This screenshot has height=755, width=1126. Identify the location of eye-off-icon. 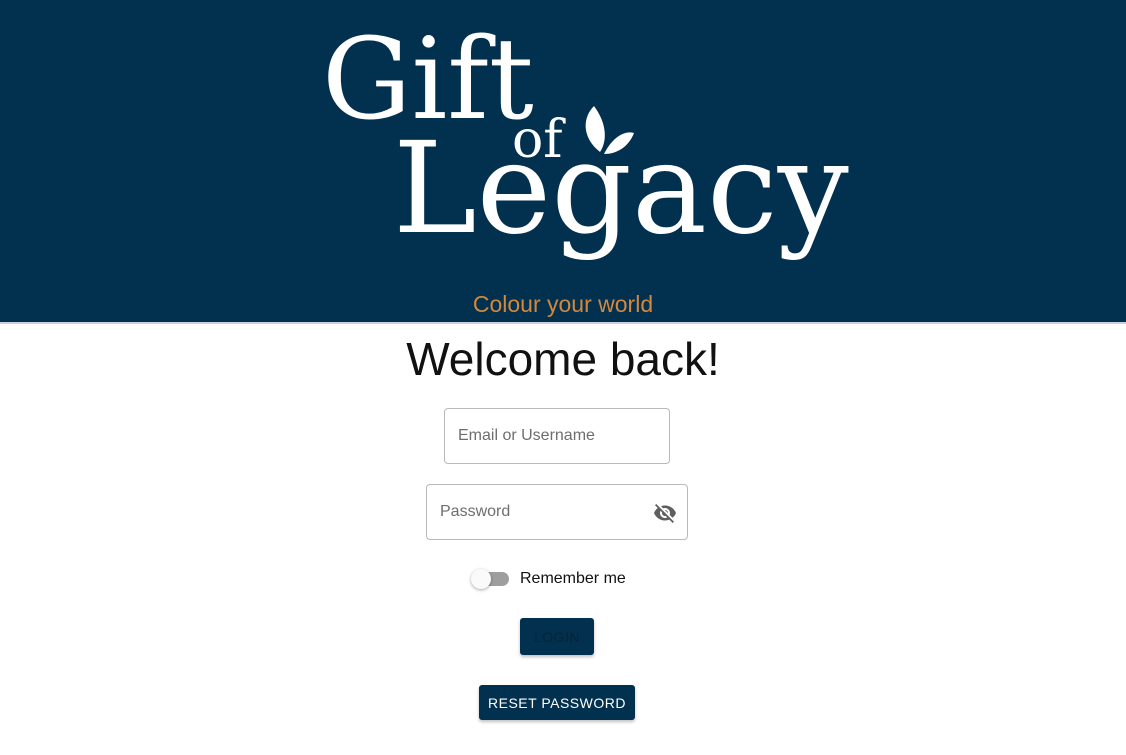
(665, 513).